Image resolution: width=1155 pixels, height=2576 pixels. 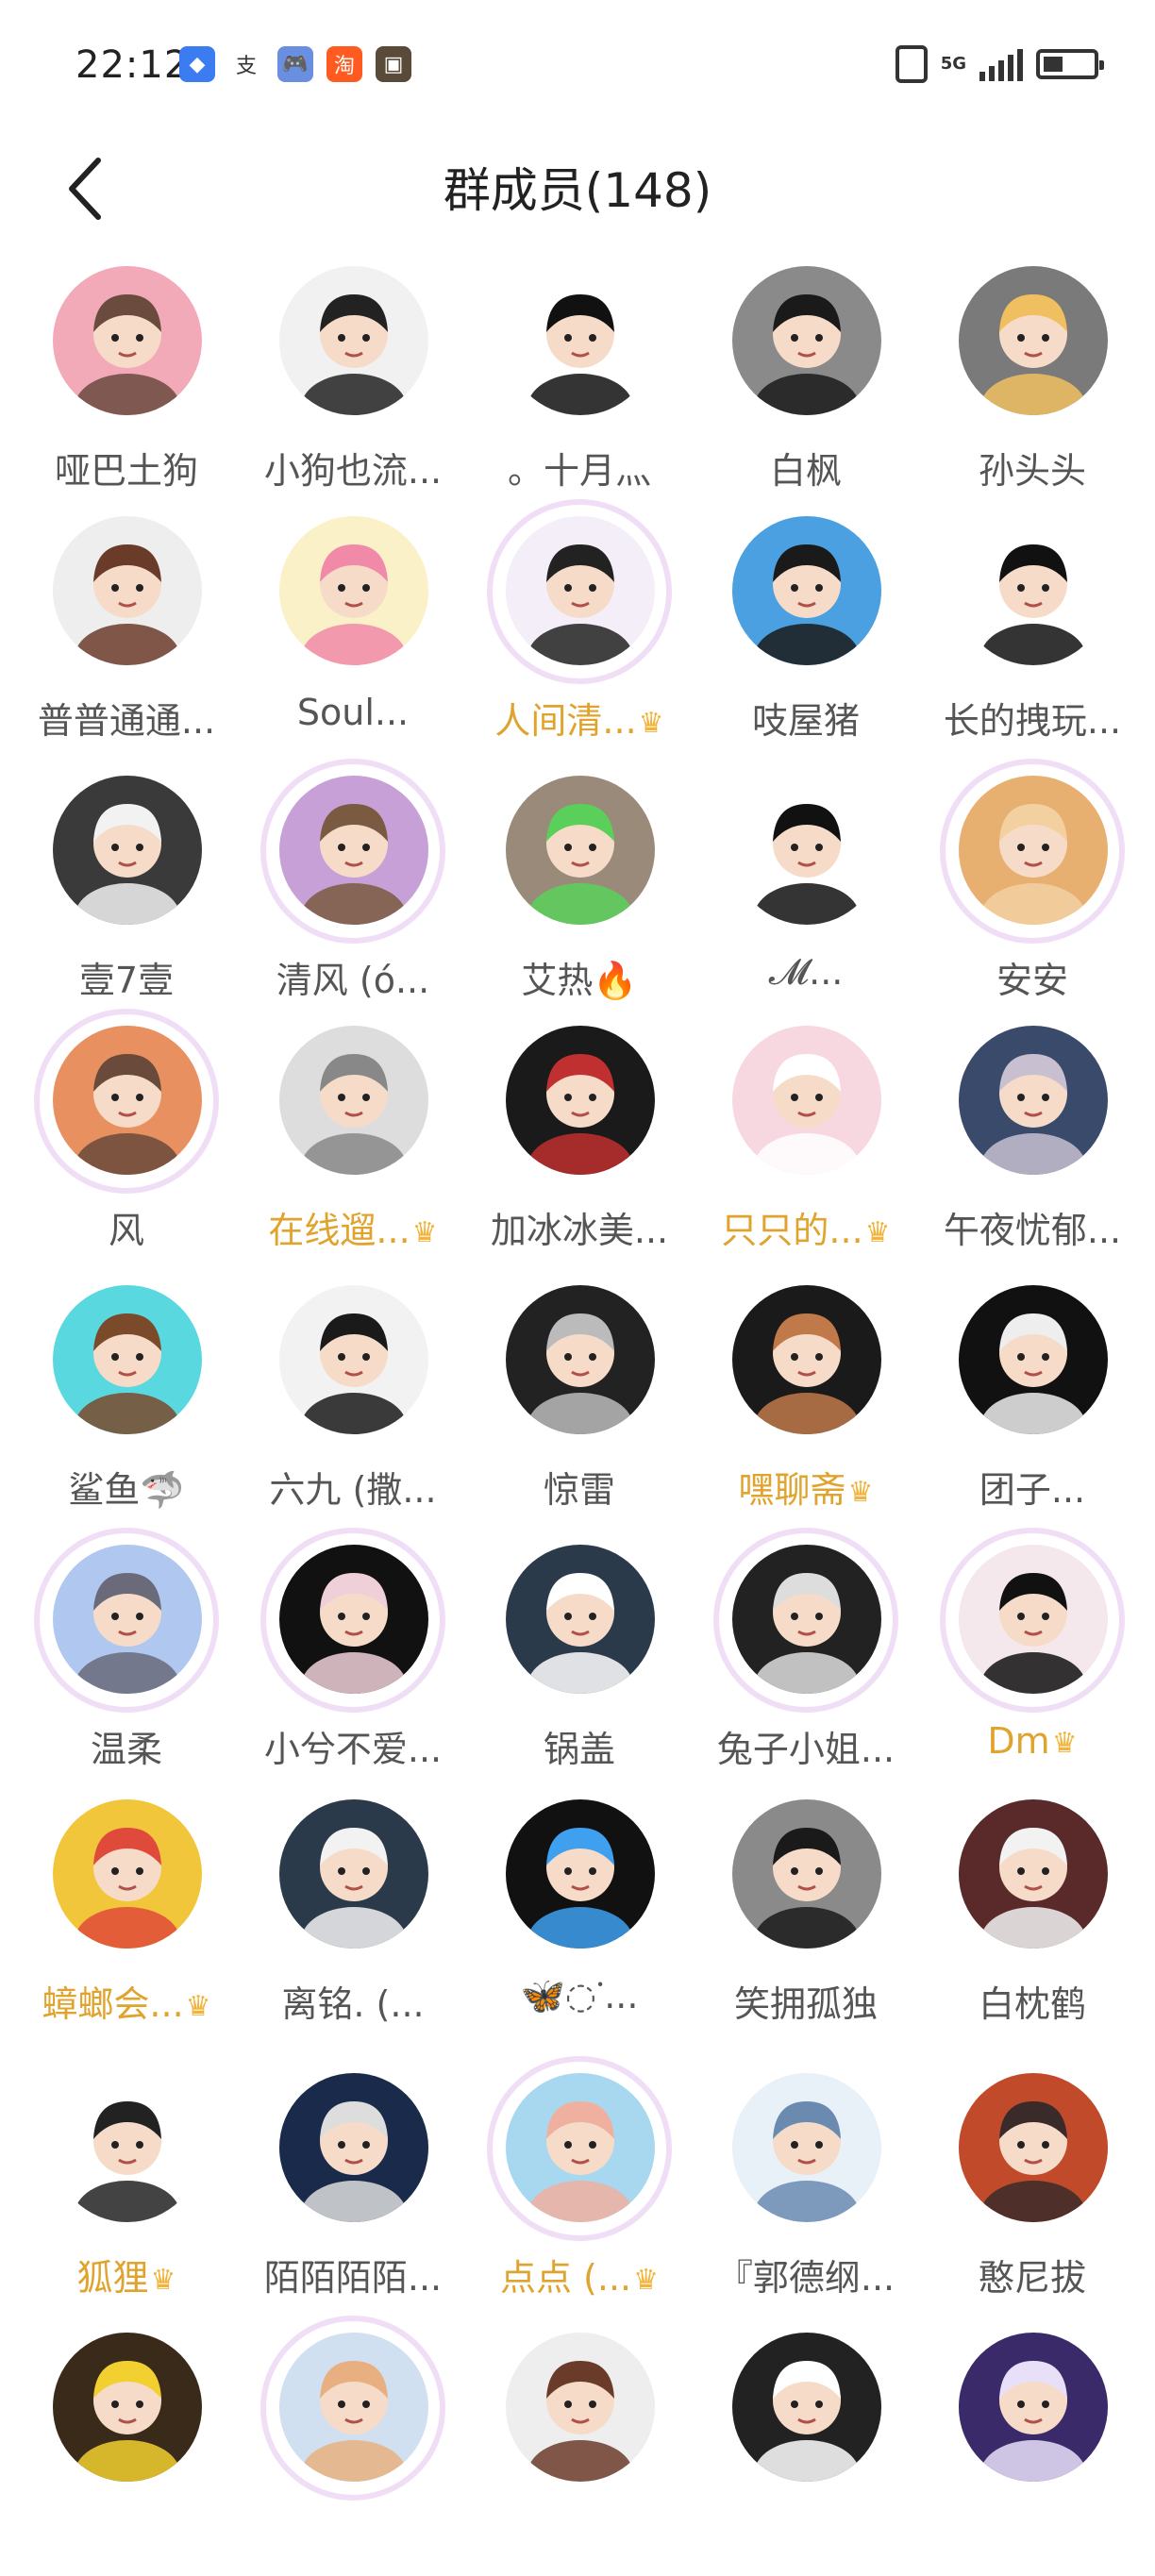 I want to click on member-item: 吱屋猪, so click(x=806, y=632).